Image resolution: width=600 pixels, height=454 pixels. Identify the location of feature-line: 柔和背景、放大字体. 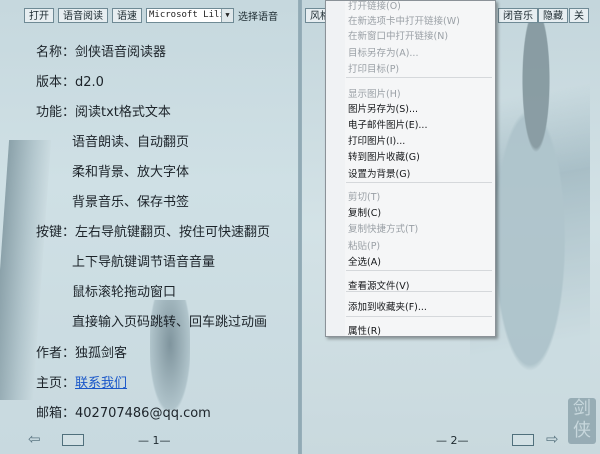
(131, 172).